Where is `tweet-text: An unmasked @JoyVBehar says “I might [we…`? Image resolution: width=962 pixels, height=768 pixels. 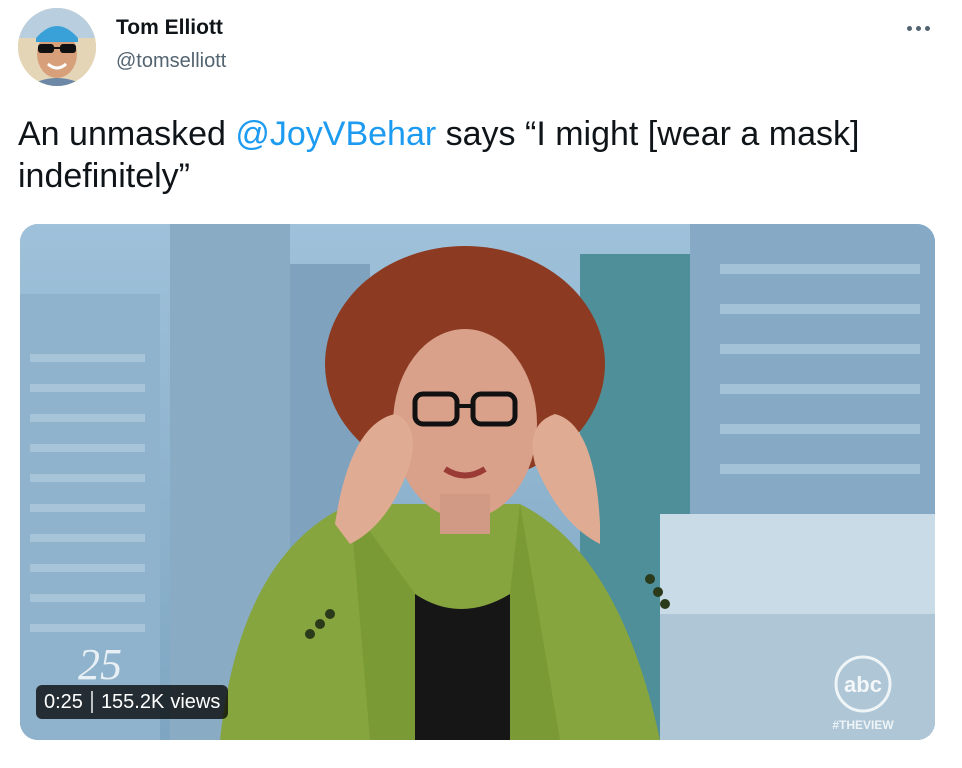 tweet-text: An unmasked @JoyVBehar says “I might [we… is located at coordinates (483, 155).